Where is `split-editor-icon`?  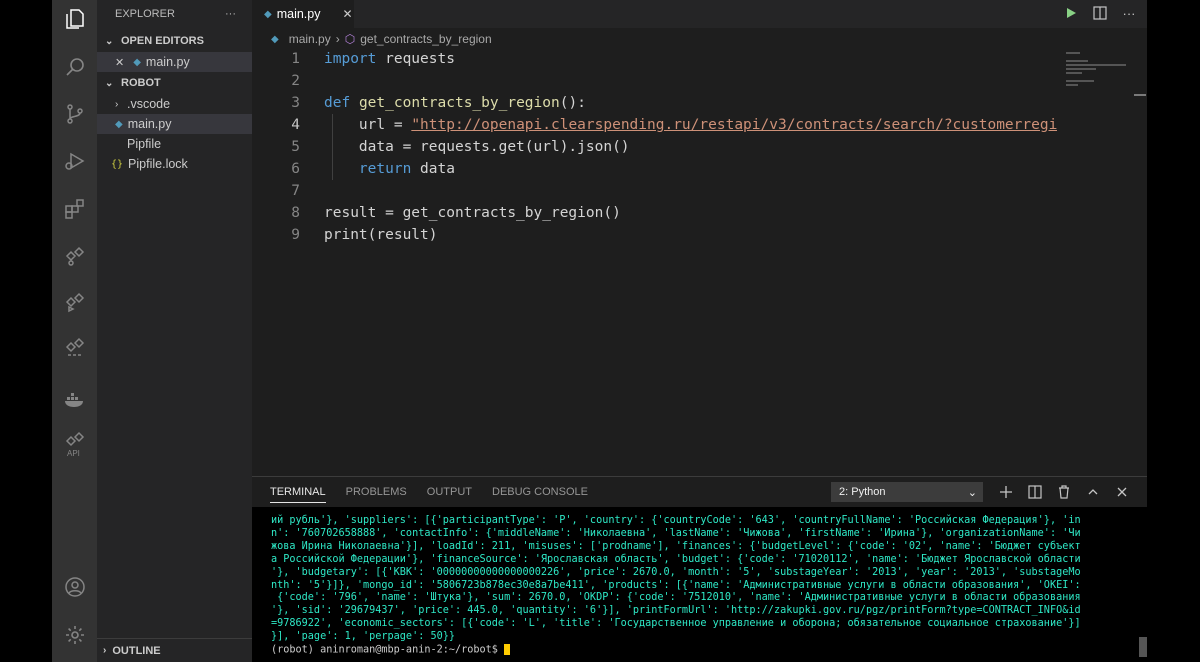
split-editor-icon is located at coordinates (1100, 13).